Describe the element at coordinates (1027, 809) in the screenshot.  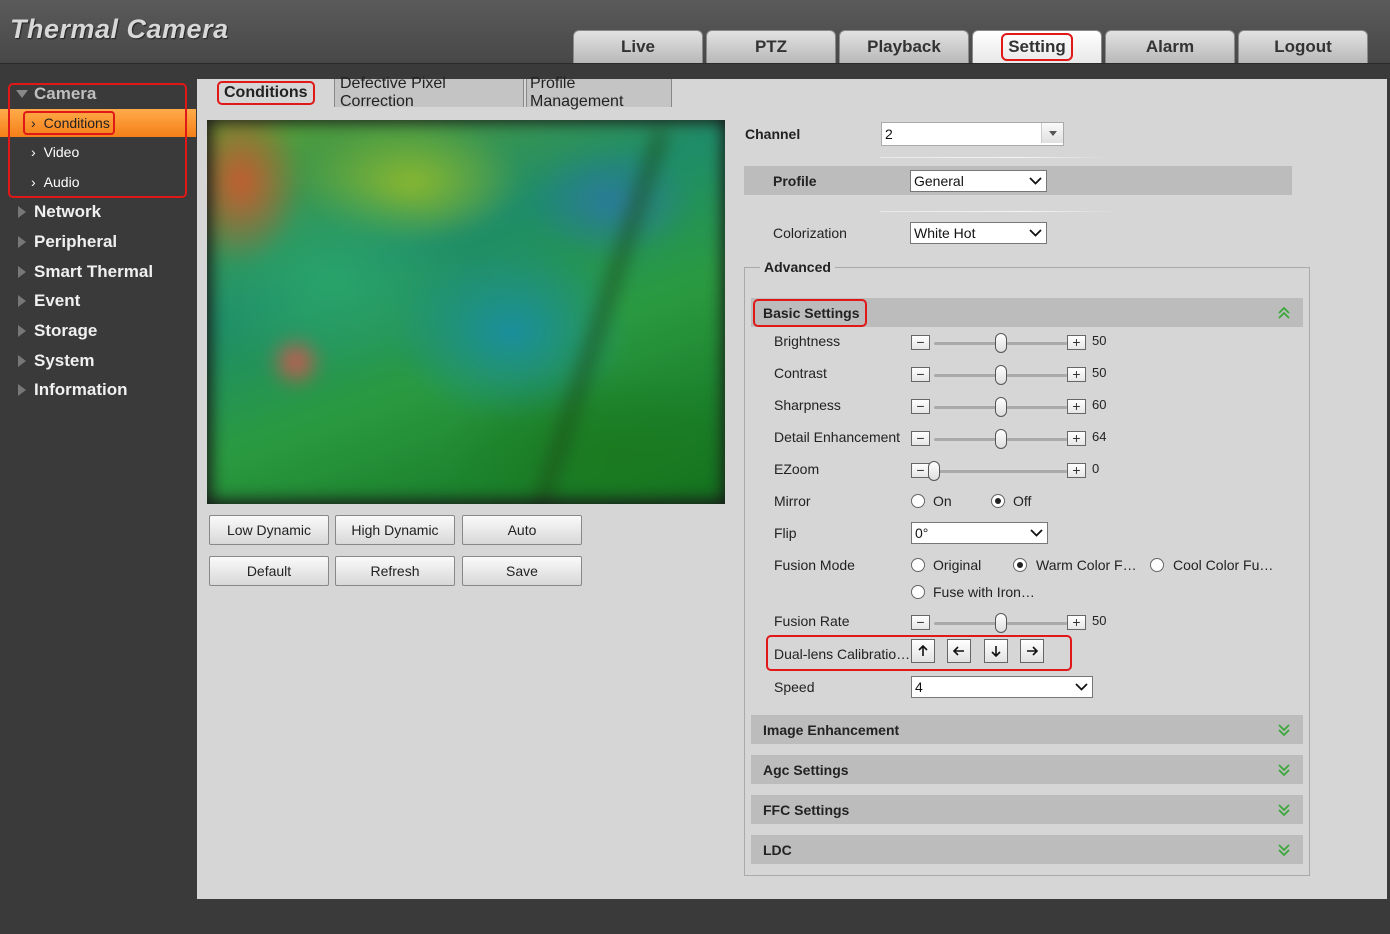
I see `ffc-settings-header: FFC Settings` at that location.